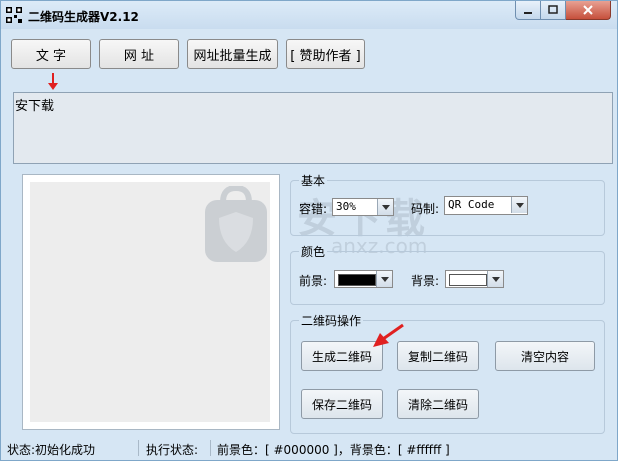 This screenshot has width=618, height=461. What do you see at coordinates (528, 10) in the screenshot?
I see `minimize-button` at bounding box center [528, 10].